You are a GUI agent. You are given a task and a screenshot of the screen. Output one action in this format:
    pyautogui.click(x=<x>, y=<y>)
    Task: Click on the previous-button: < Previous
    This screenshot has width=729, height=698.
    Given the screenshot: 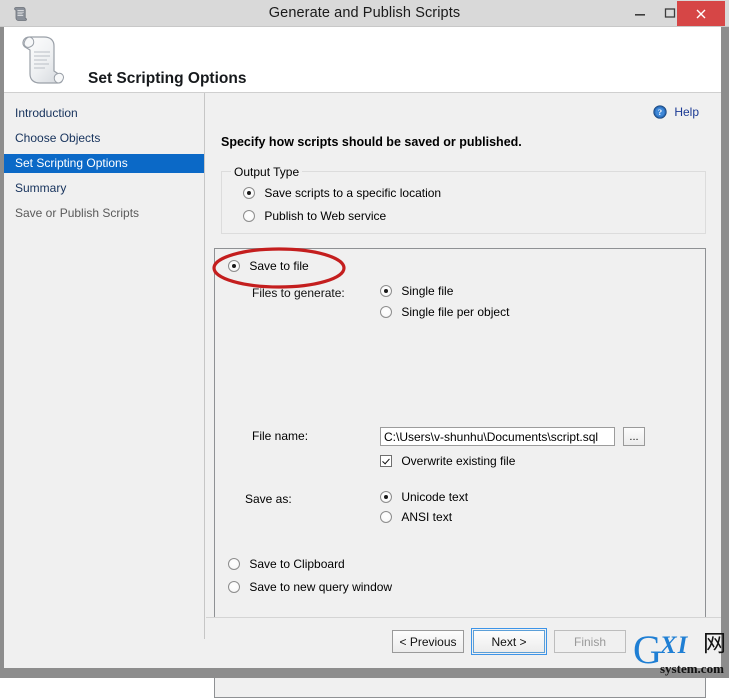 What is the action you would take?
    pyautogui.click(x=428, y=641)
    